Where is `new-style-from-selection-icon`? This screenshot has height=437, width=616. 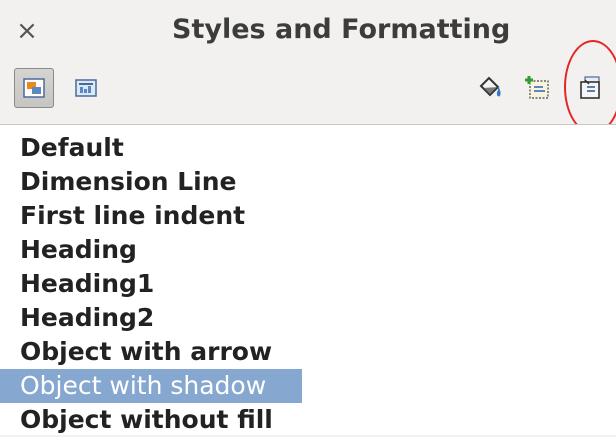
new-style-from-selection-icon is located at coordinates (537, 87).